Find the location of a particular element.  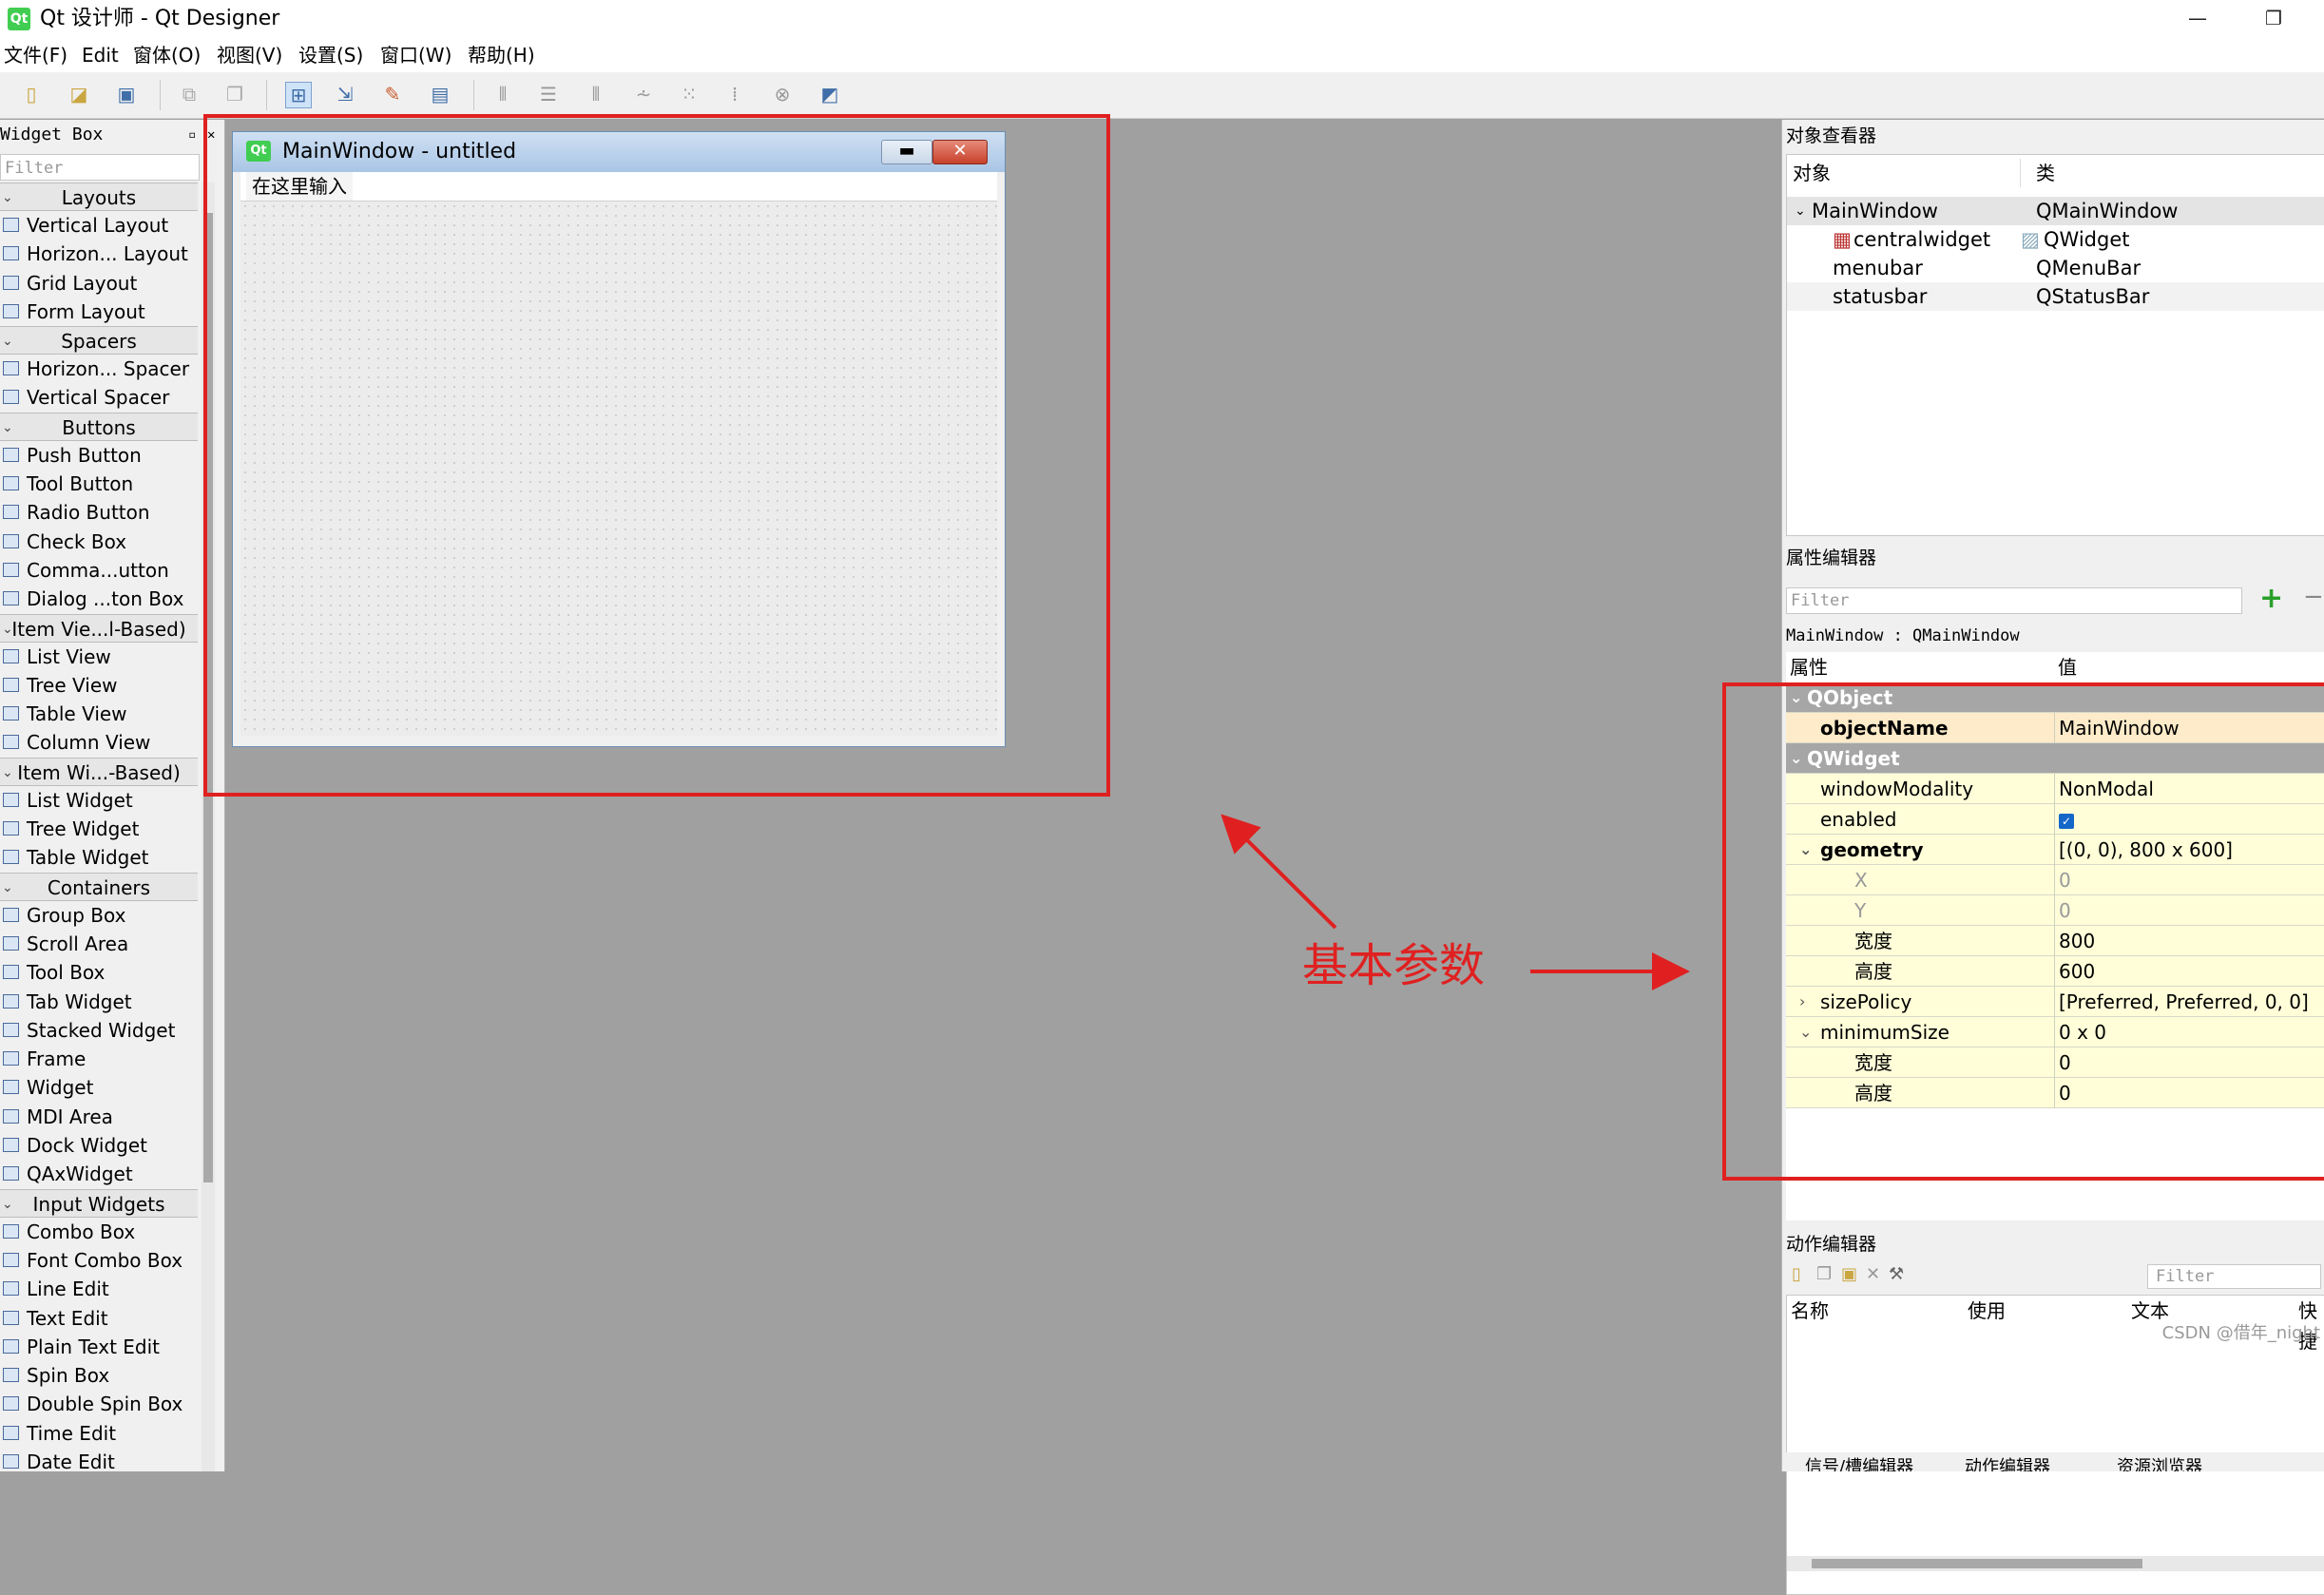

widget-item: Push Button is located at coordinates (99, 455).